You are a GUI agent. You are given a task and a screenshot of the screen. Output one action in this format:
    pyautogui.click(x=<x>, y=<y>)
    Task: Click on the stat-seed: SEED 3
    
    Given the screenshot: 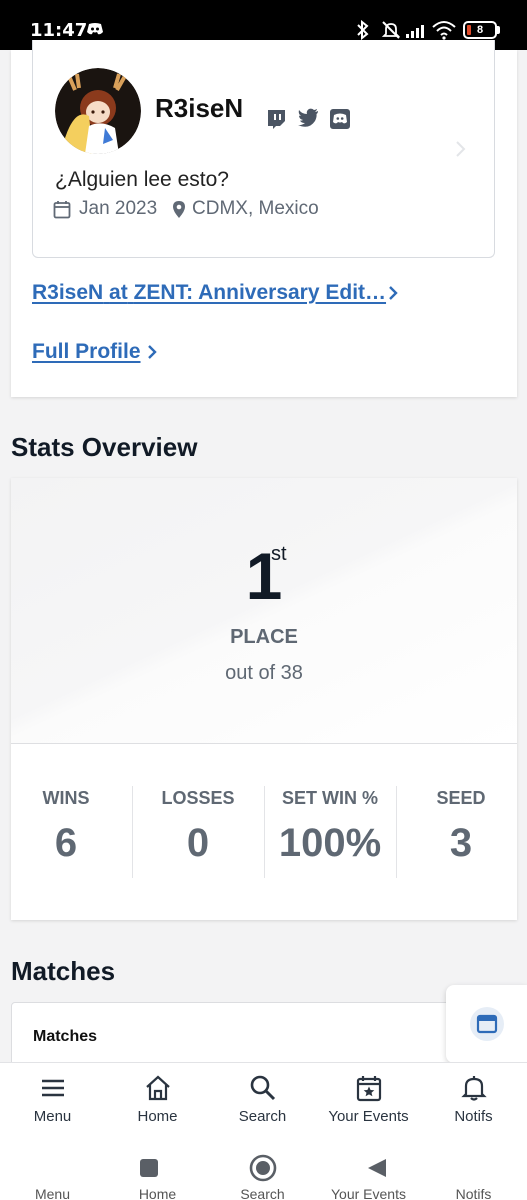 What is the action you would take?
    pyautogui.click(x=461, y=827)
    